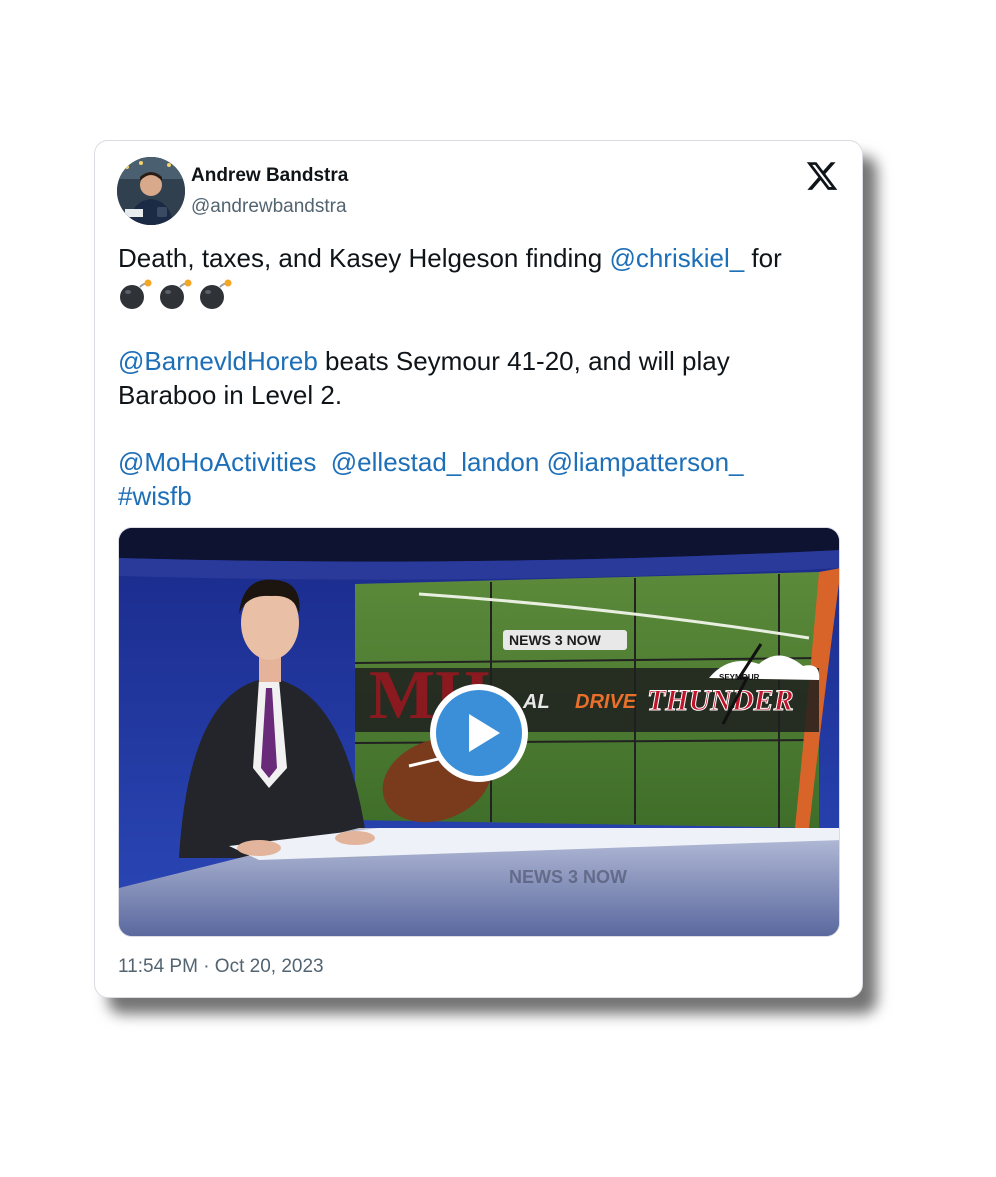 This screenshot has height=1177, width=996. I want to click on mention-link: @BarnevldHoreb, so click(218, 361).